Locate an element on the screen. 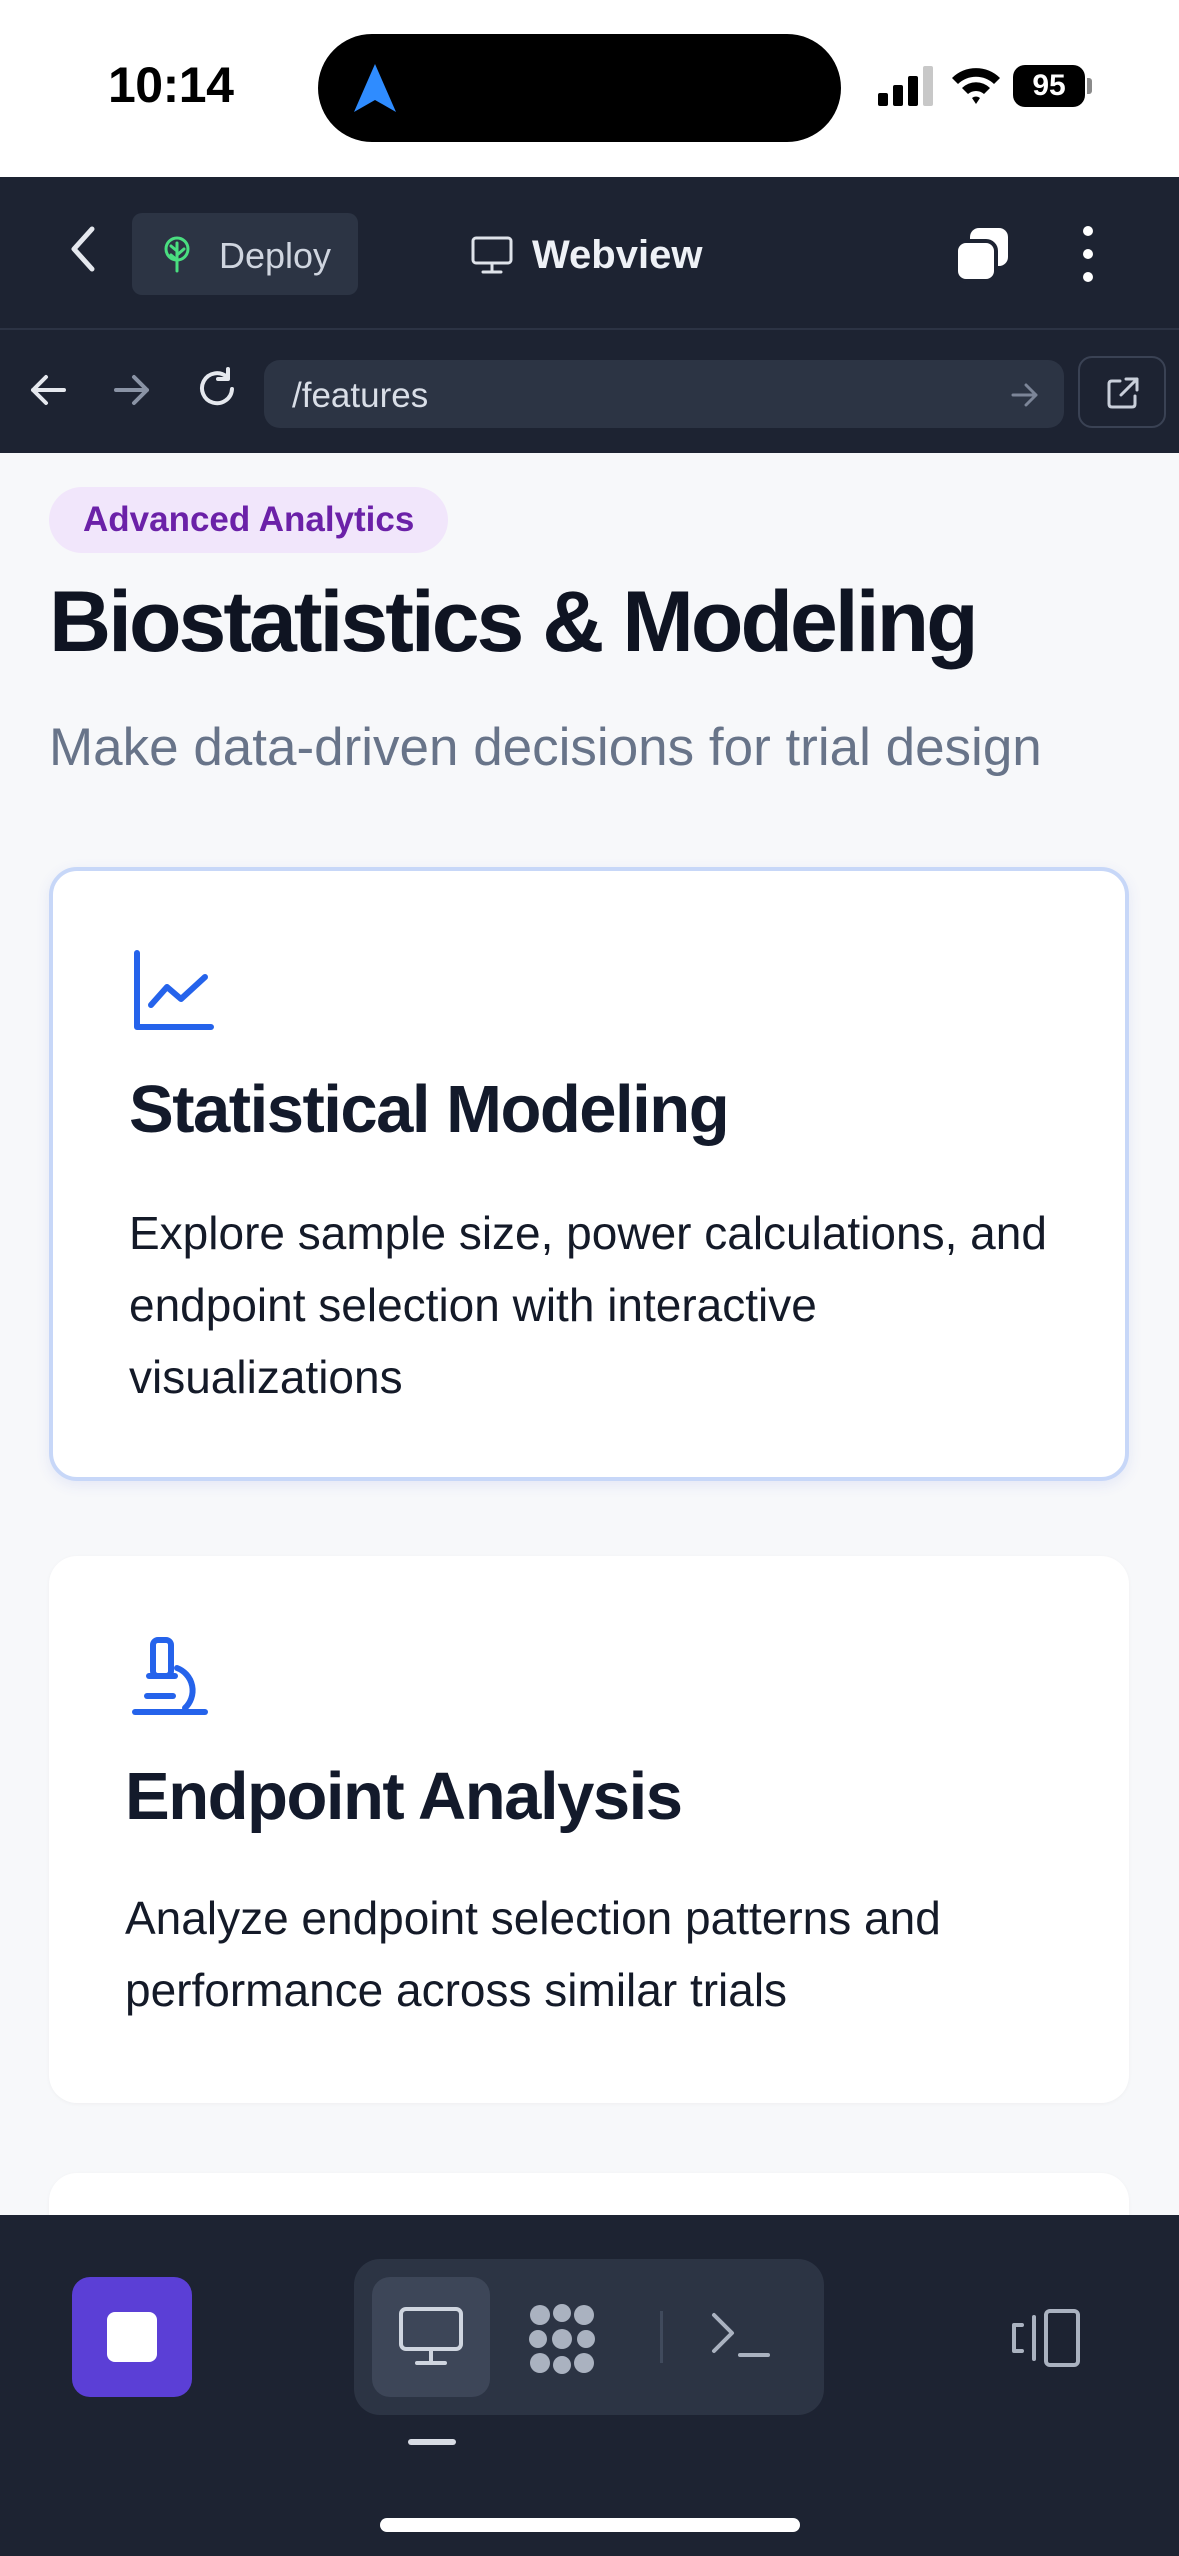 This screenshot has height=2556, width=1179. mode-desktop-button is located at coordinates (431, 2337).